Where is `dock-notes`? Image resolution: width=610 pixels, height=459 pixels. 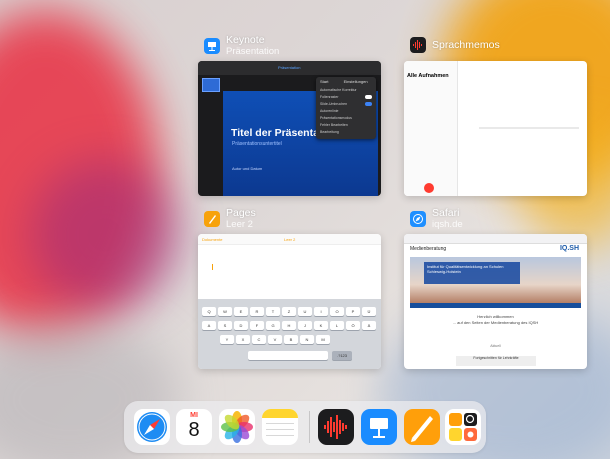 dock-notes is located at coordinates (280, 427).